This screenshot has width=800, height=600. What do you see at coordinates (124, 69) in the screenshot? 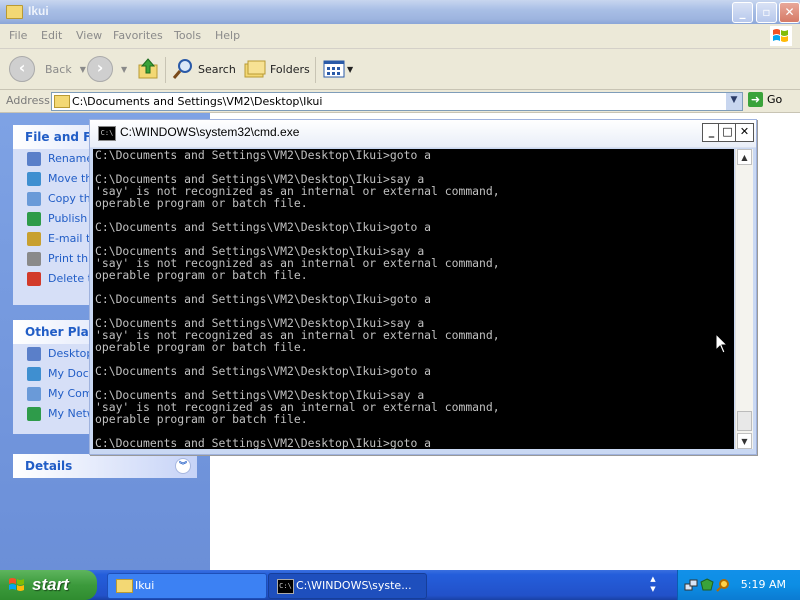
I see `forward-dropdown-icon: ▼` at bounding box center [124, 69].